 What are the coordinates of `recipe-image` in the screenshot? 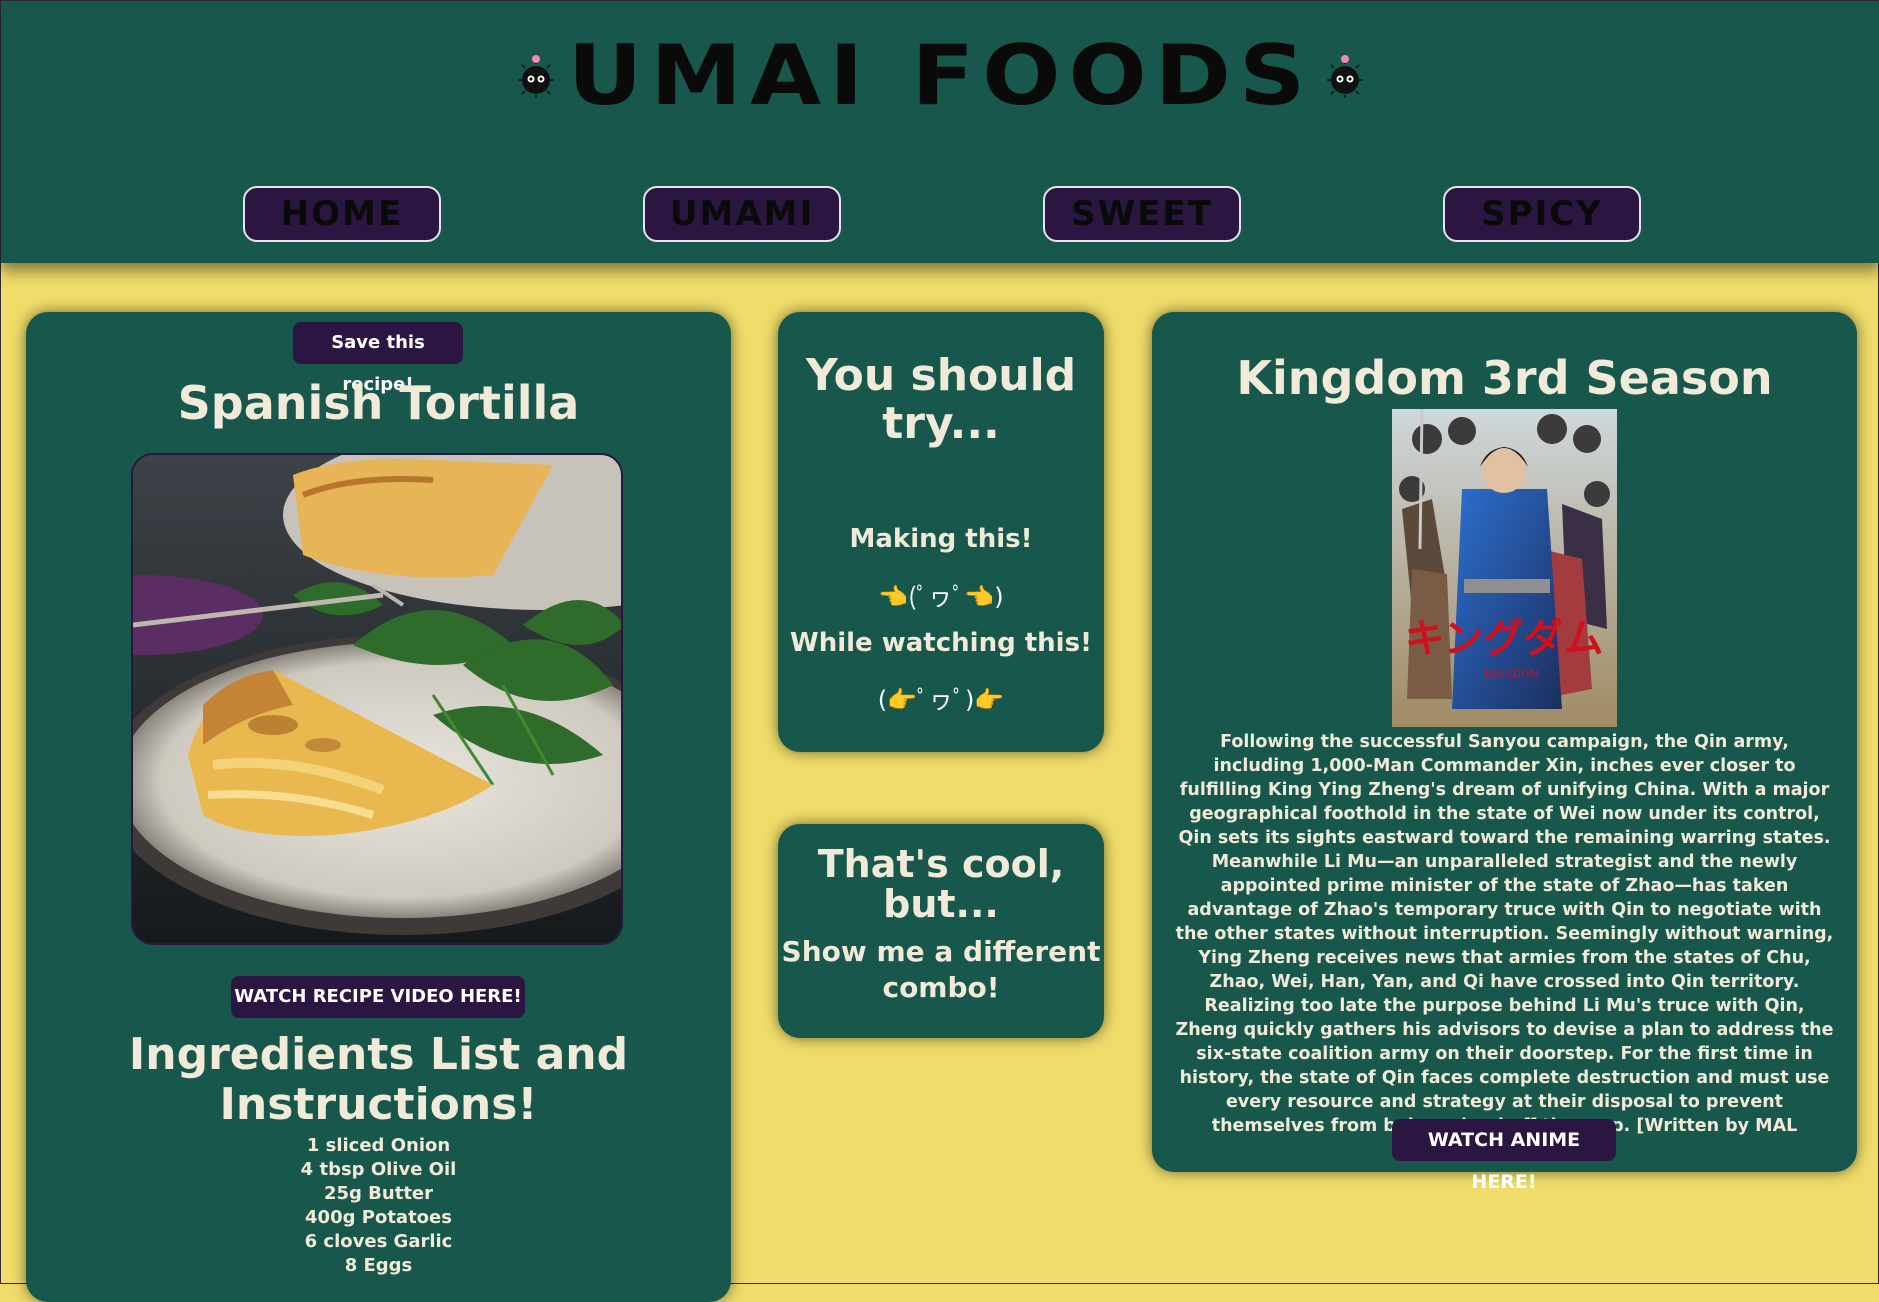 It's located at (377, 699).